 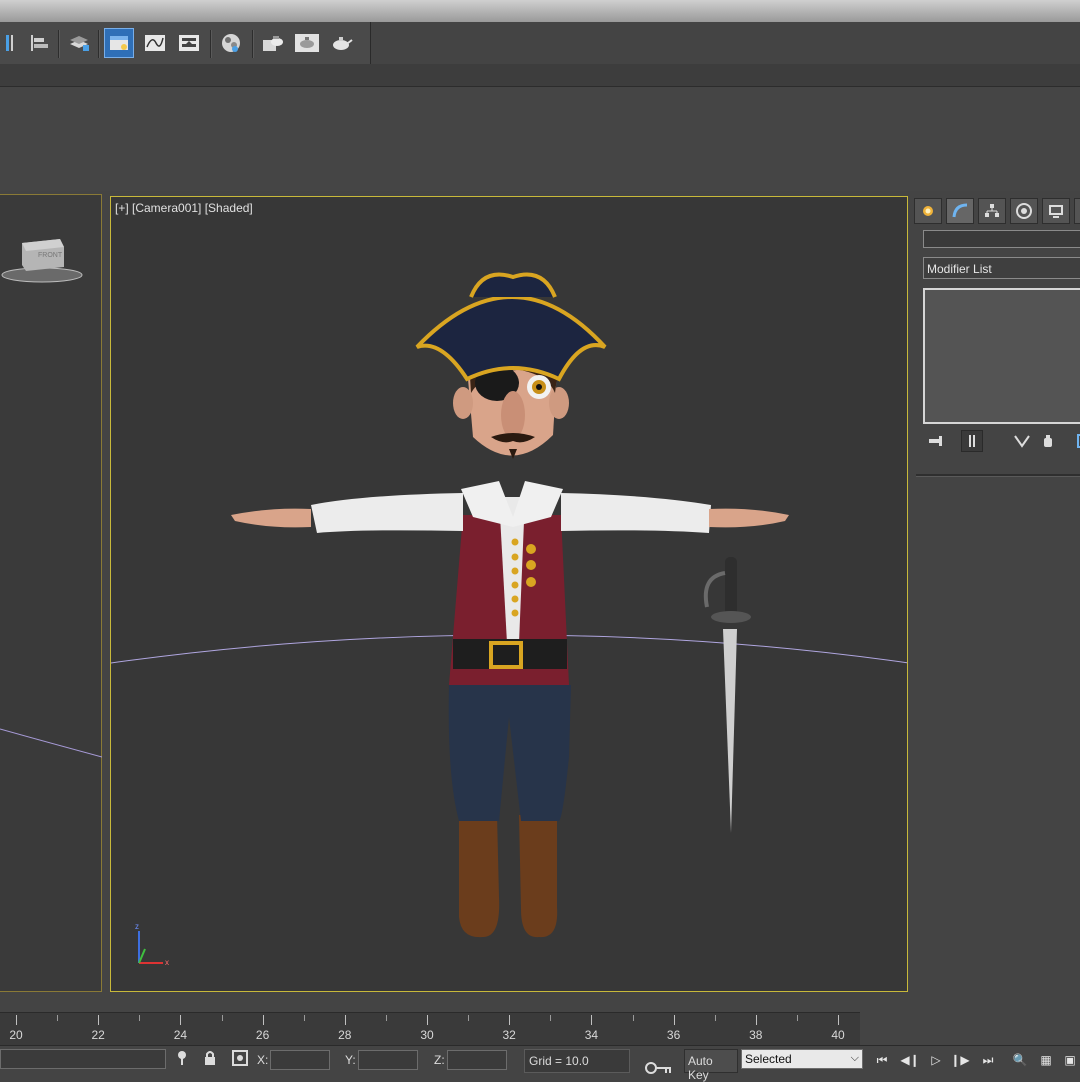 What do you see at coordinates (345, 1035) in the screenshot?
I see `timeline-tick-label: 28` at bounding box center [345, 1035].